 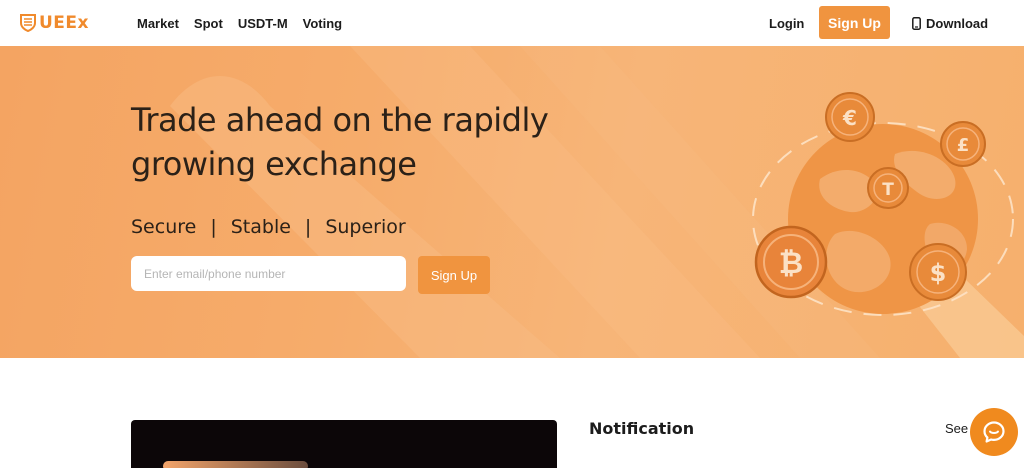 I want to click on hero-title-line1: Trade ahead on the rapidly, so click(x=340, y=120).